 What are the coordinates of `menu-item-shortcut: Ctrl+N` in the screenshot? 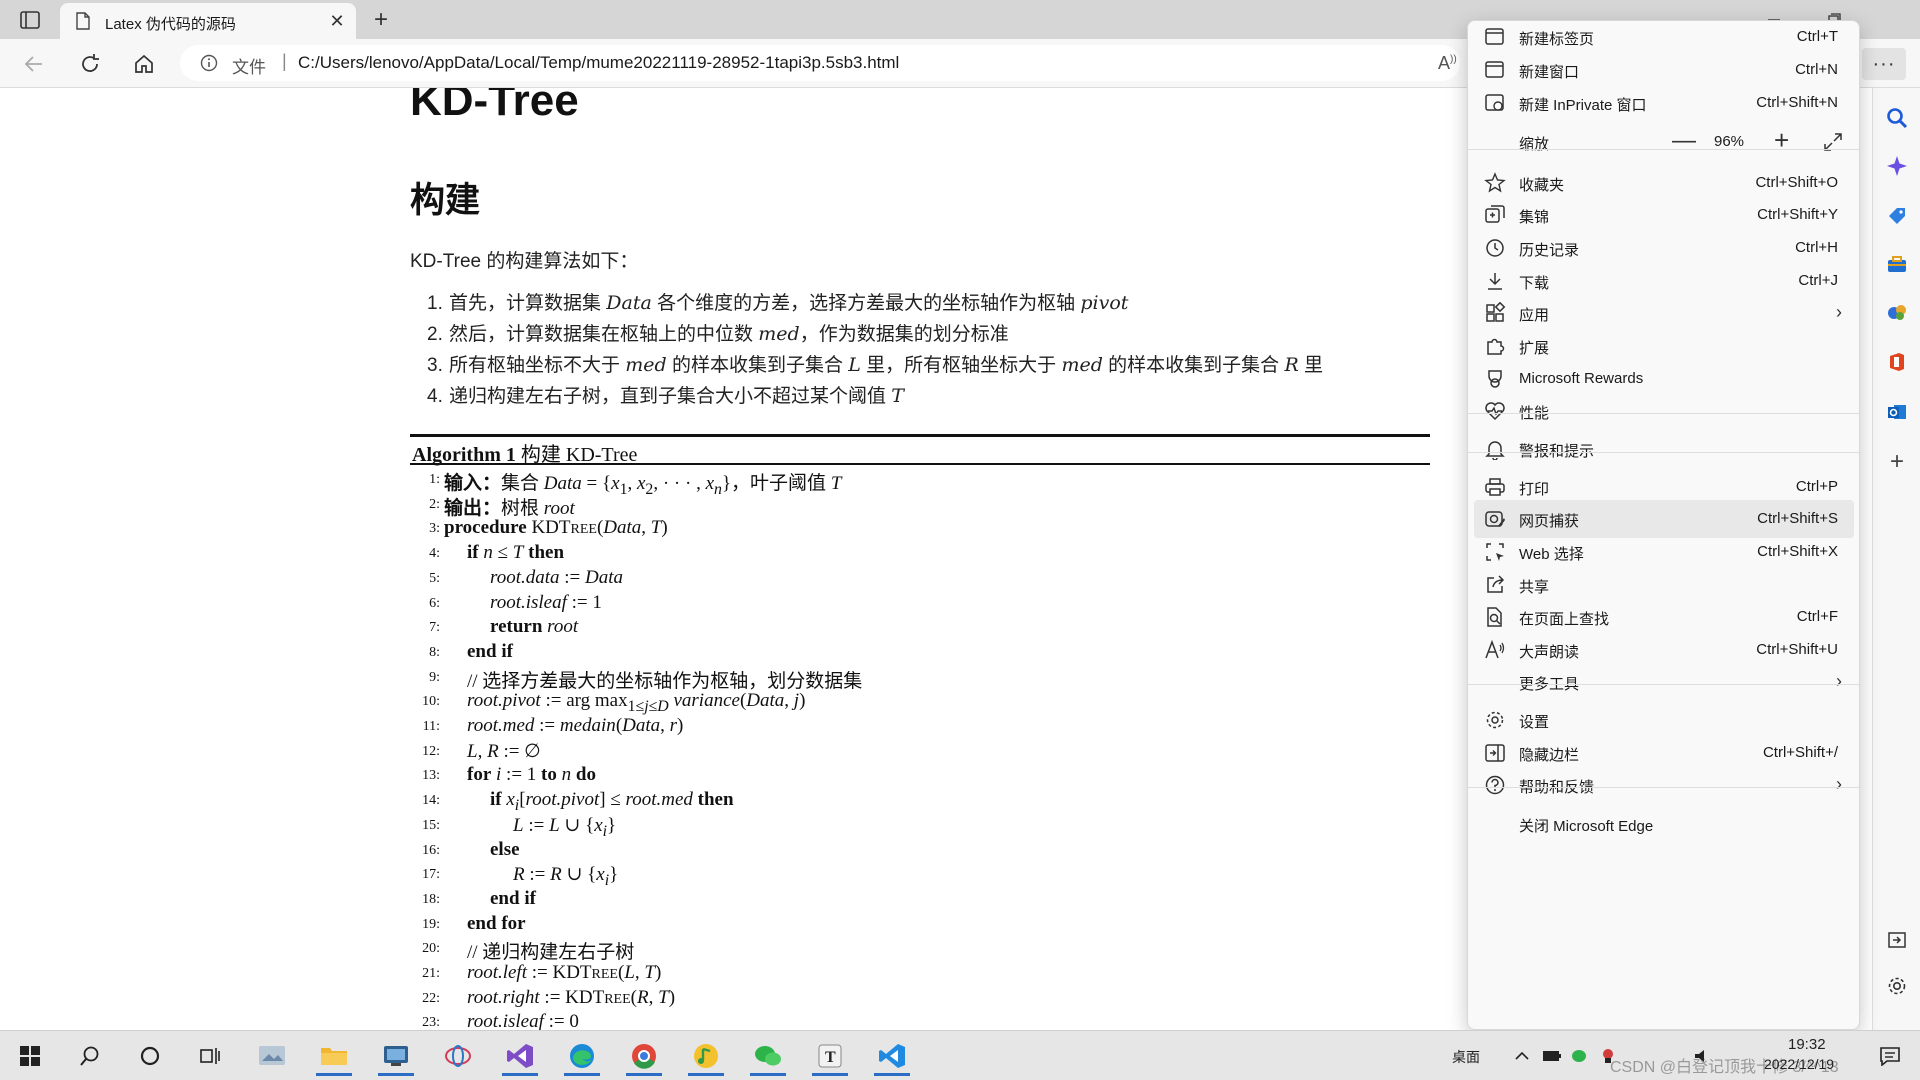 It's located at (1816, 69).